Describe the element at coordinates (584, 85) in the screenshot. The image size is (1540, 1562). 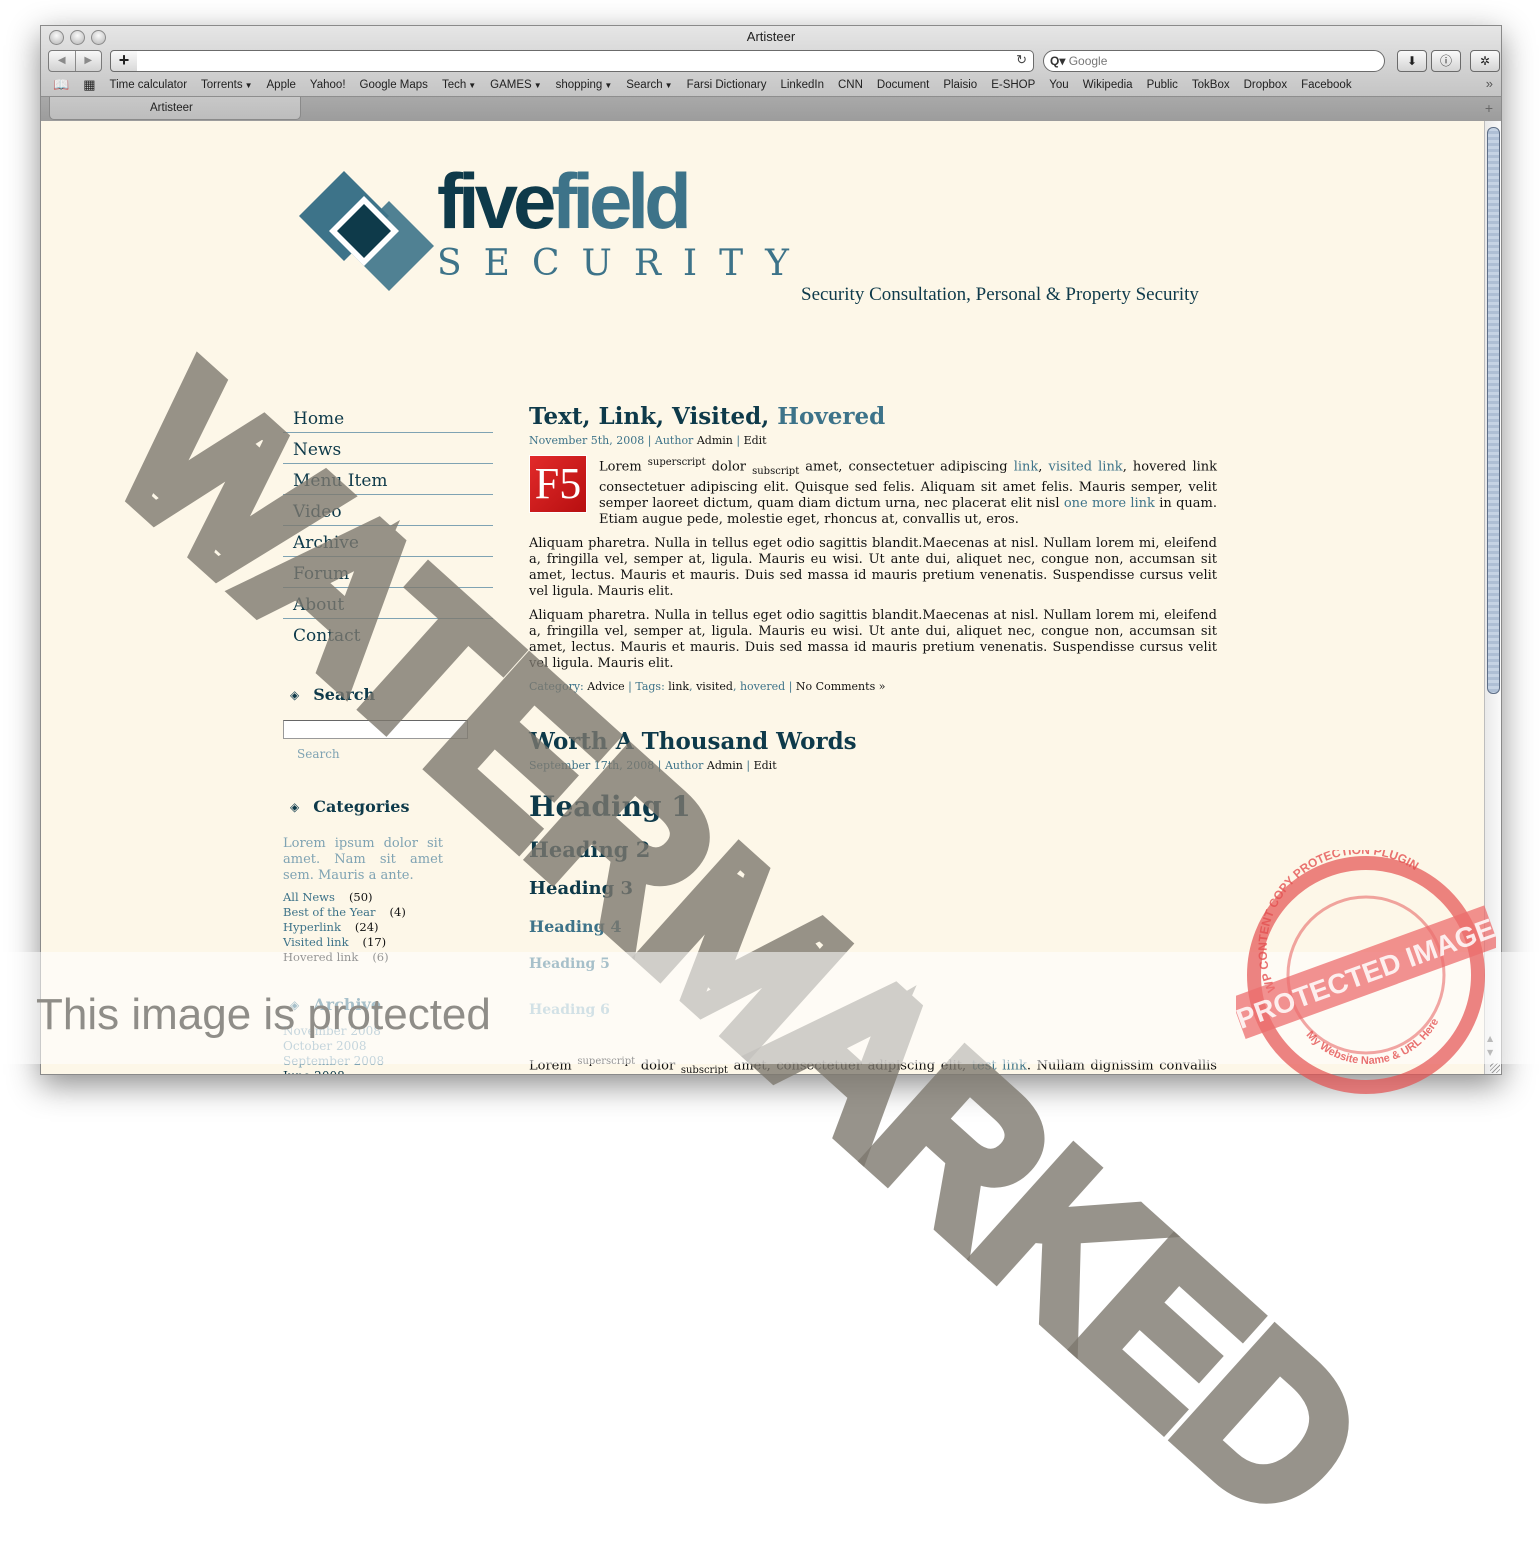
I see `bookmark-item: shopping ▼` at that location.